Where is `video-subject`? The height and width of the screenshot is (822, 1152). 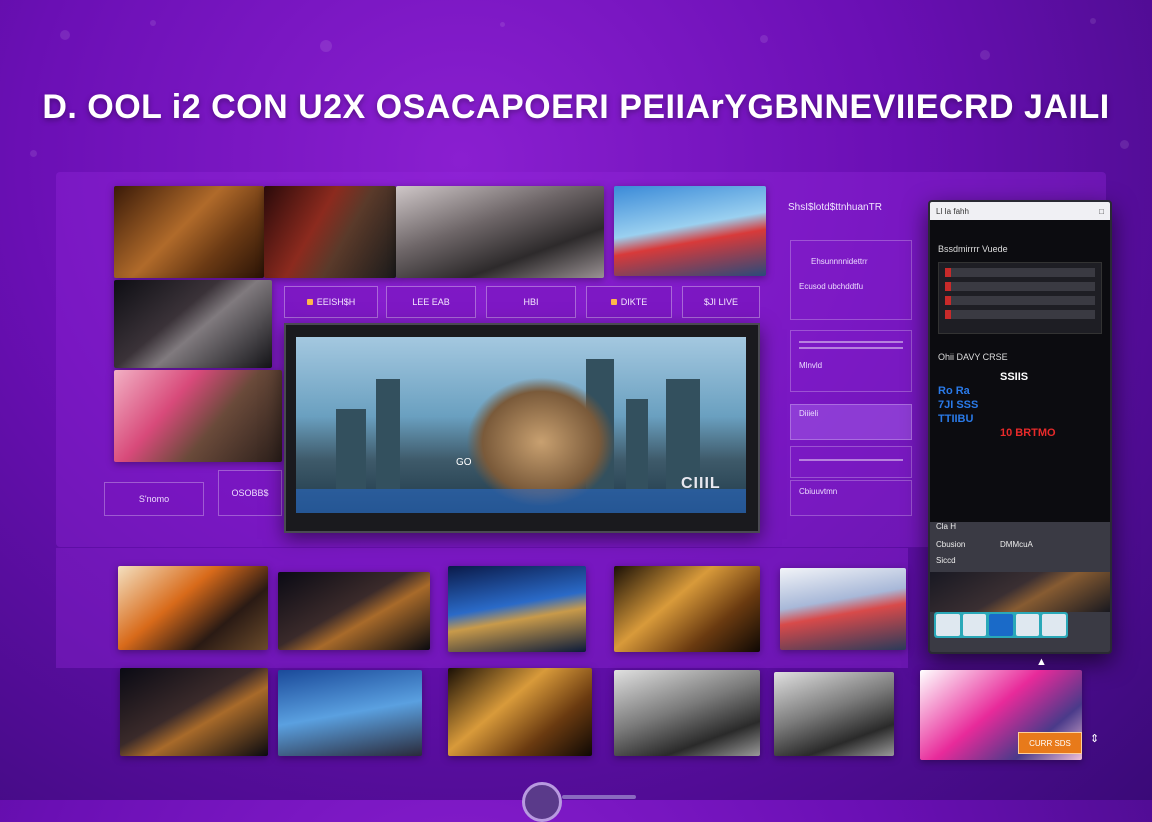 video-subject is located at coordinates (541, 442).